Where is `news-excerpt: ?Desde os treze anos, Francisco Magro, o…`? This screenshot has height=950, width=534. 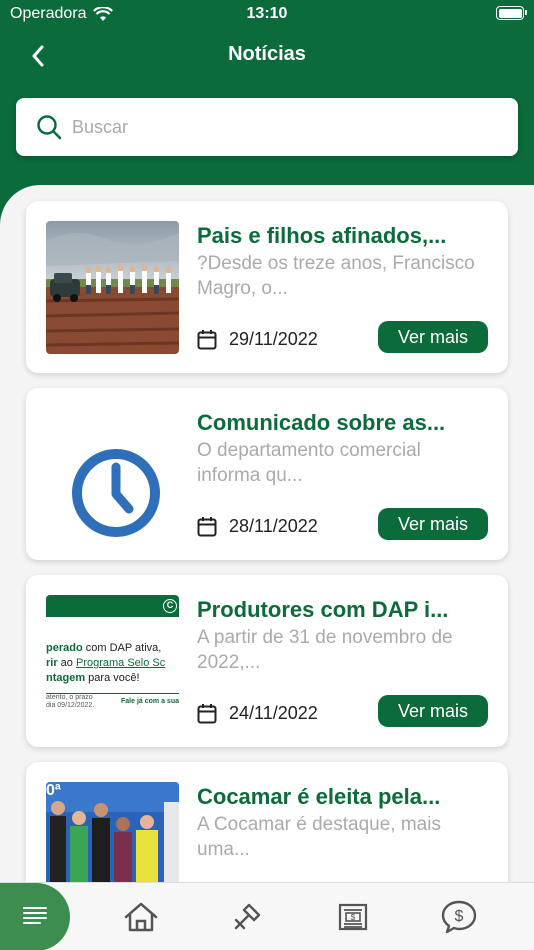
news-excerpt: ?Desde os treze anos, Francisco Magro, o… is located at coordinates (336, 276).